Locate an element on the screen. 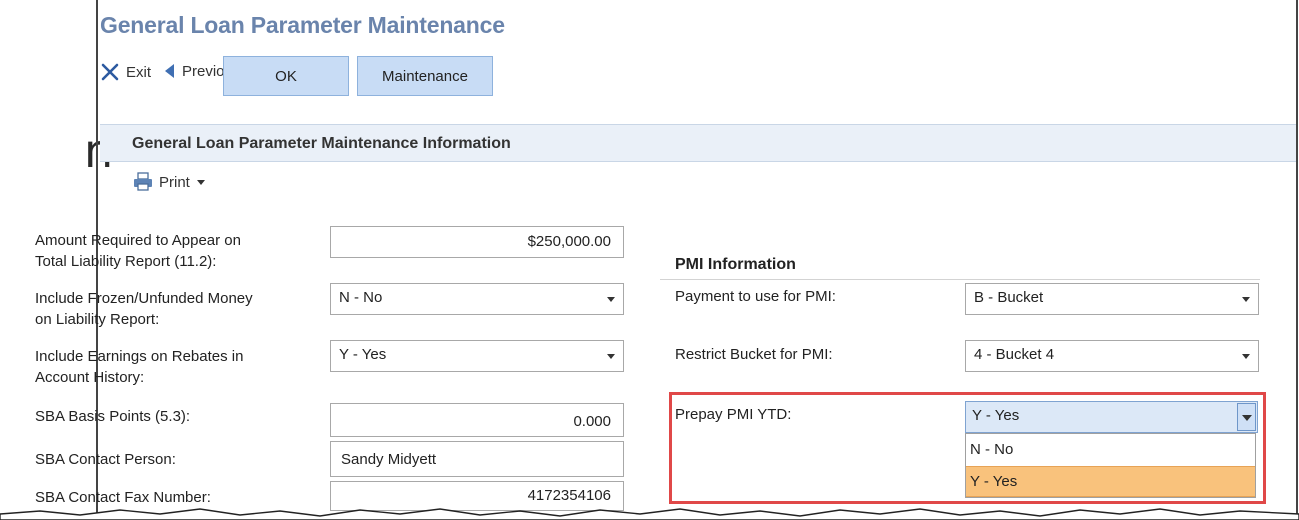  pmi-prepay-value: Y - Yes is located at coordinates (996, 415).